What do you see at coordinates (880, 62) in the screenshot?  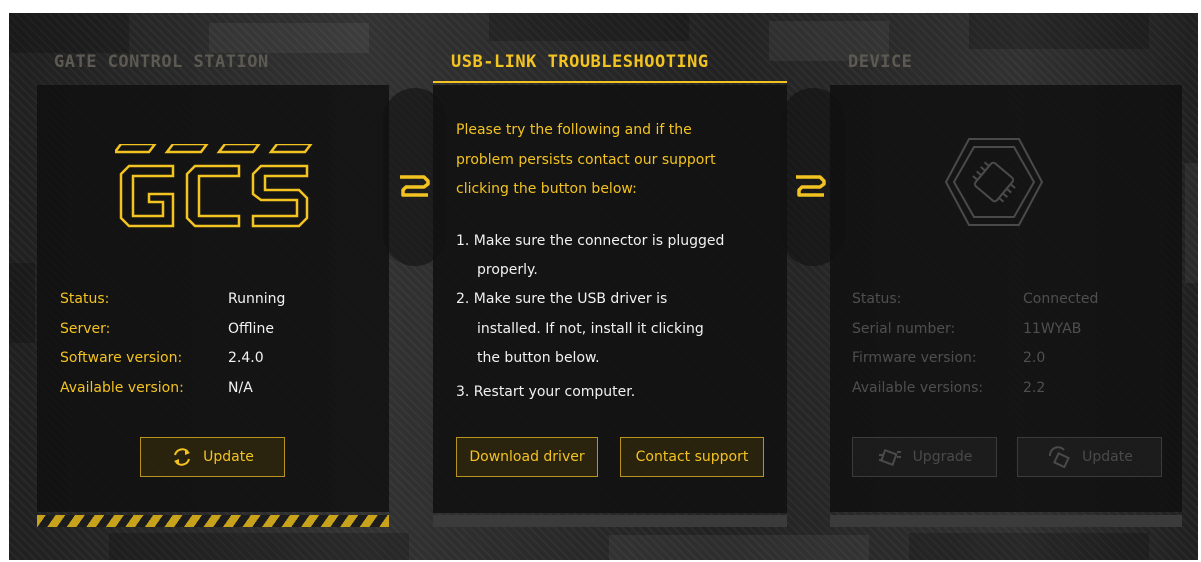 I see `device-title: DEVICE` at bounding box center [880, 62].